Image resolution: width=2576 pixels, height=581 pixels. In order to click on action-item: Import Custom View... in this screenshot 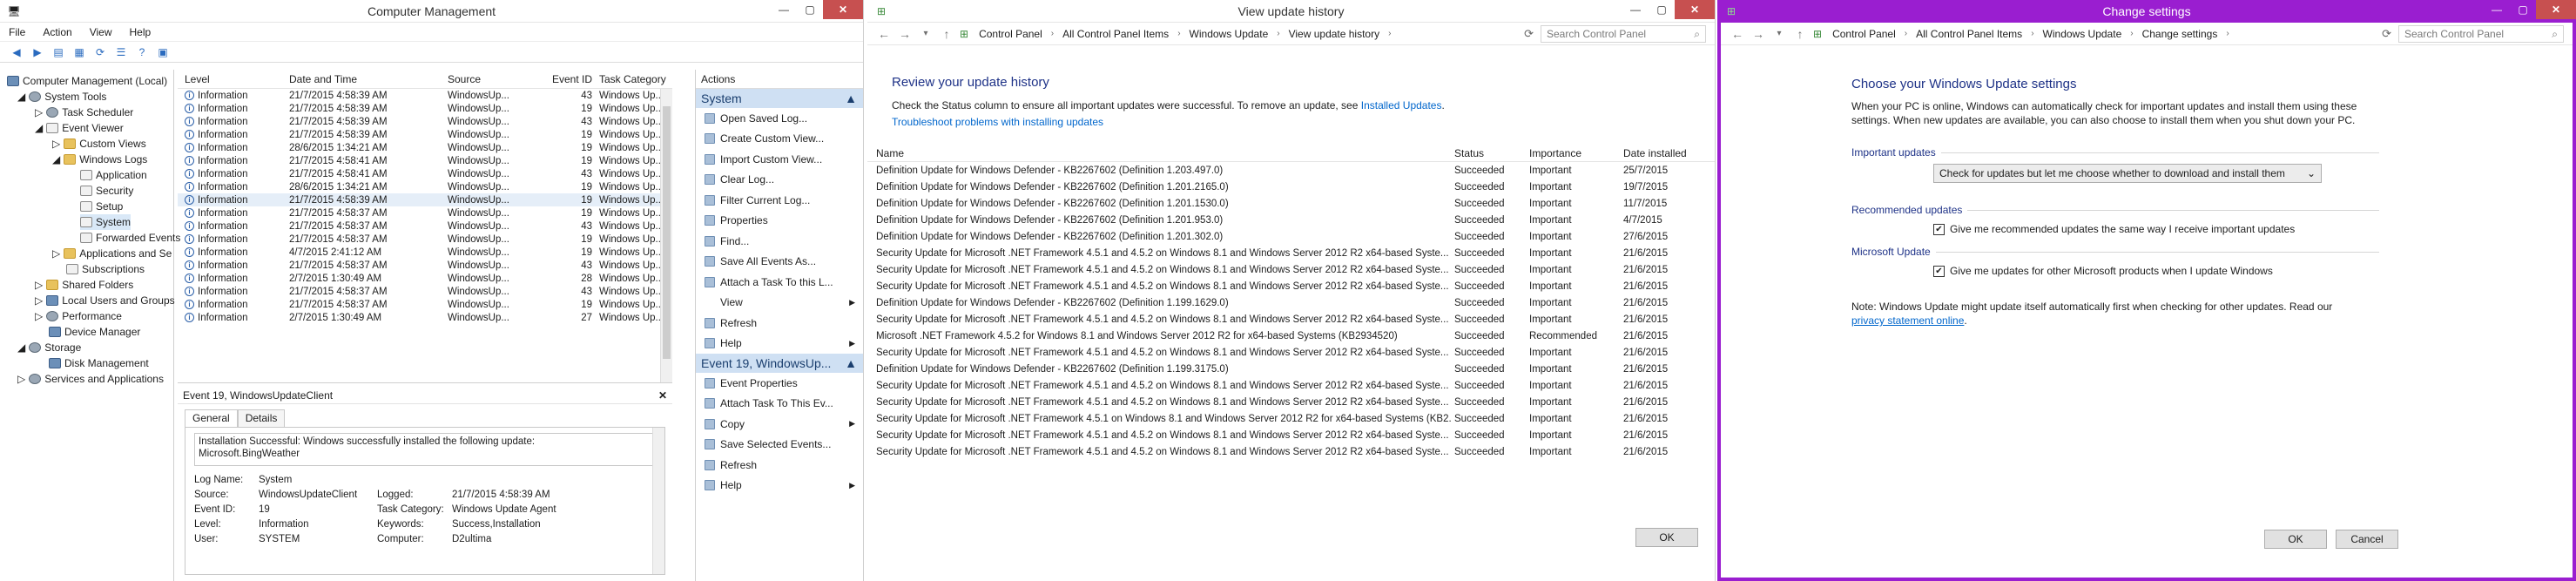, I will do `click(779, 159)`.